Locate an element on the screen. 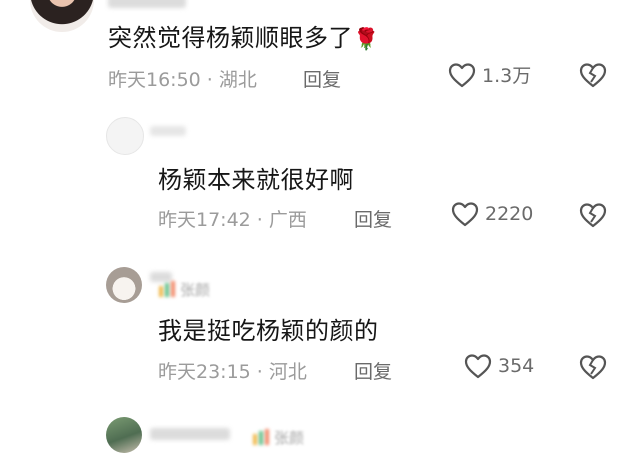  like-button: 2220 is located at coordinates (492, 214).